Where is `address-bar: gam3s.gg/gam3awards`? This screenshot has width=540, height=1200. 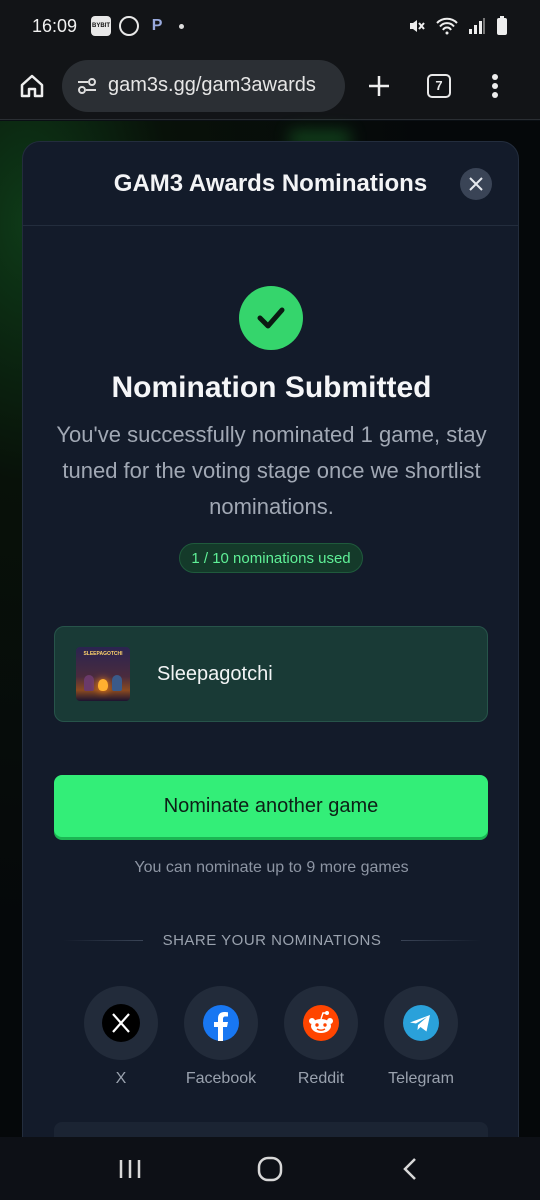
address-bar: gam3s.gg/gam3awards is located at coordinates (203, 85).